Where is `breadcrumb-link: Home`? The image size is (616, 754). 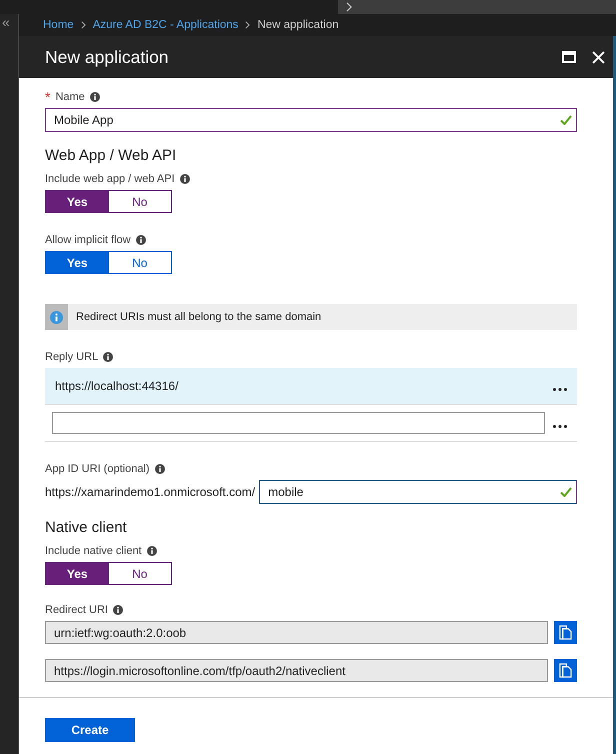
breadcrumb-link: Home is located at coordinates (58, 25).